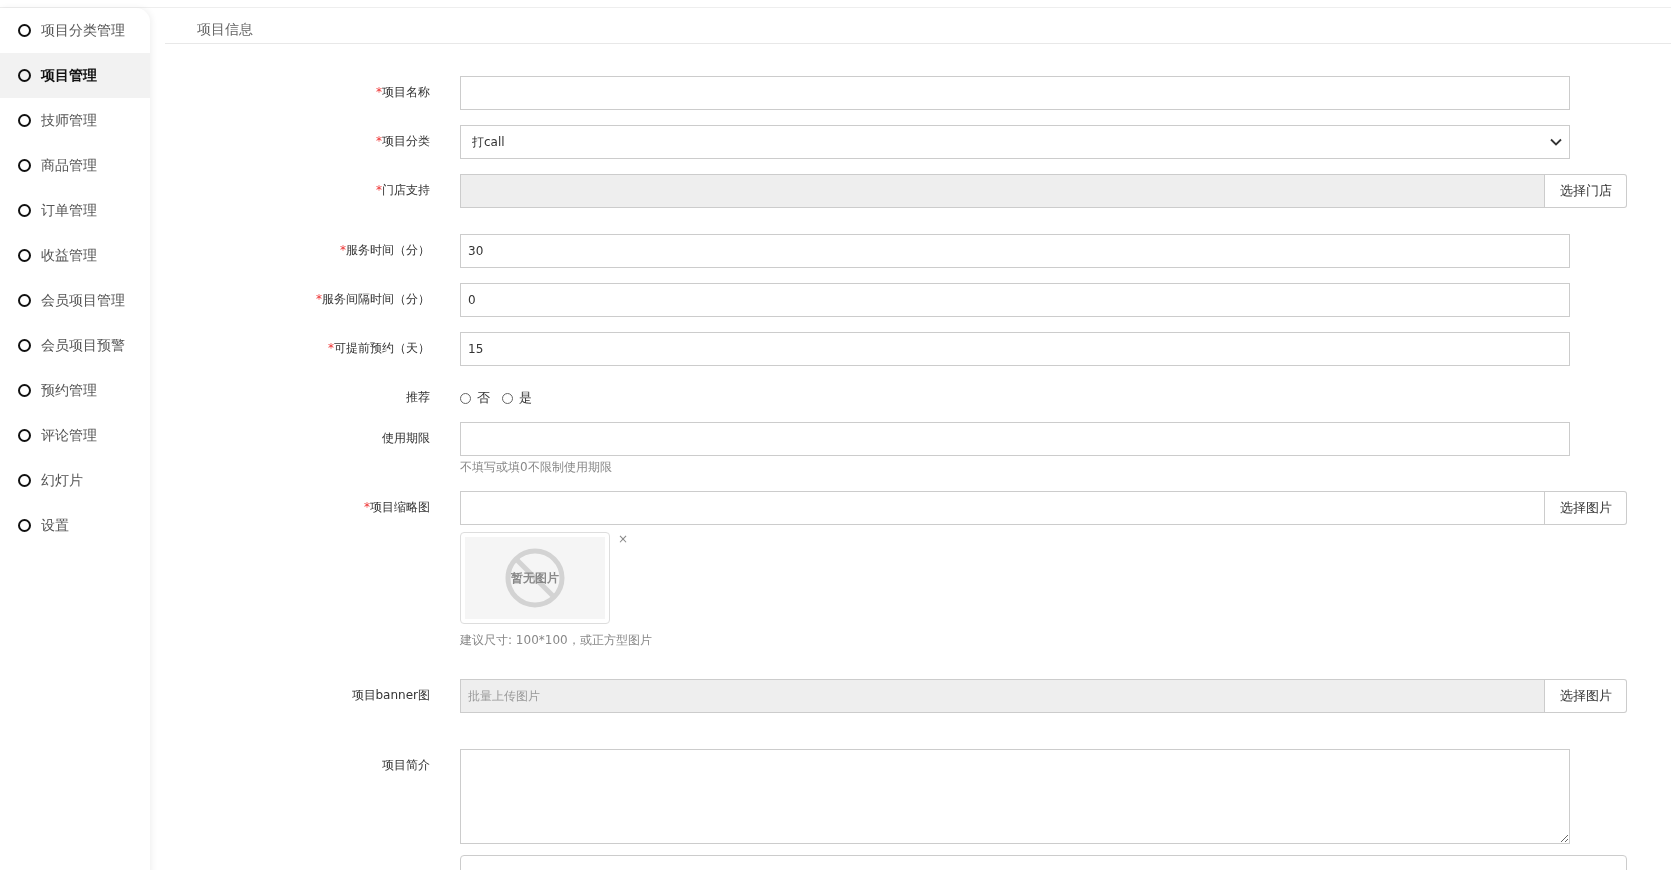  I want to click on radio-option: 否, so click(475, 398).